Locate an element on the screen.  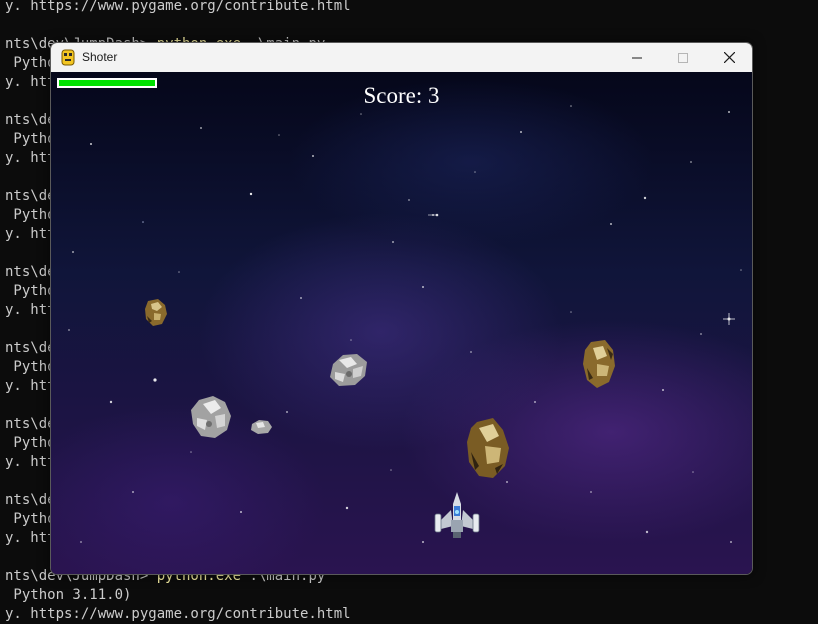
minimize-button is located at coordinates (637, 57).